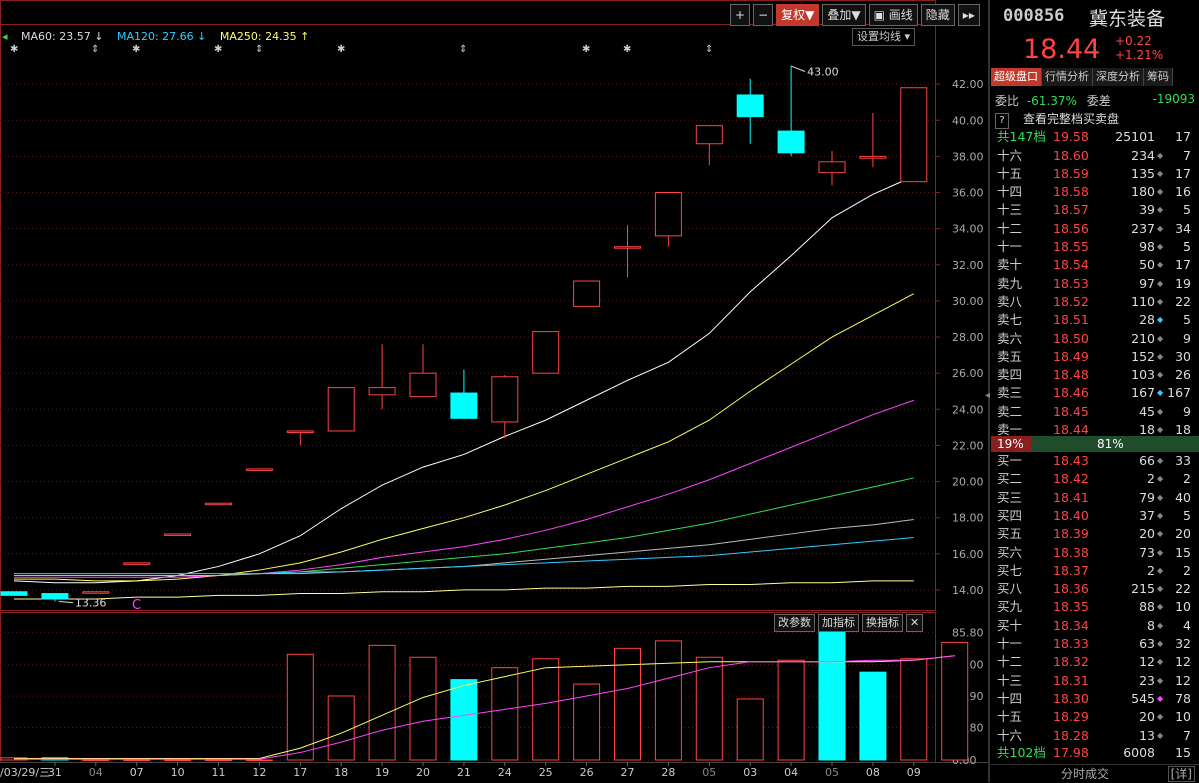  Describe the element at coordinates (1095, 357) in the screenshot. I see `ask-row: 卖五 18.49 152 ◆ 30` at that location.